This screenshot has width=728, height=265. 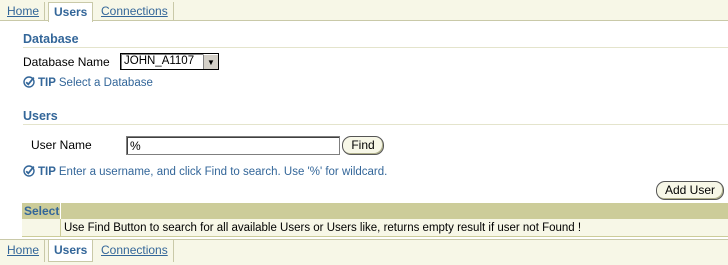 I want to click on user-name-input, so click(x=233, y=145).